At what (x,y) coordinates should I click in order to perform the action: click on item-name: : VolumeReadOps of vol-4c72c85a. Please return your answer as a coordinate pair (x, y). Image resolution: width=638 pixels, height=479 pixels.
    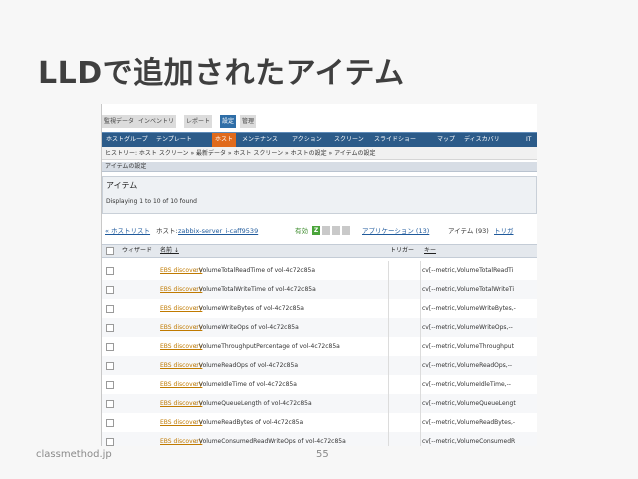
    Looking at the image, I should click on (246, 365).